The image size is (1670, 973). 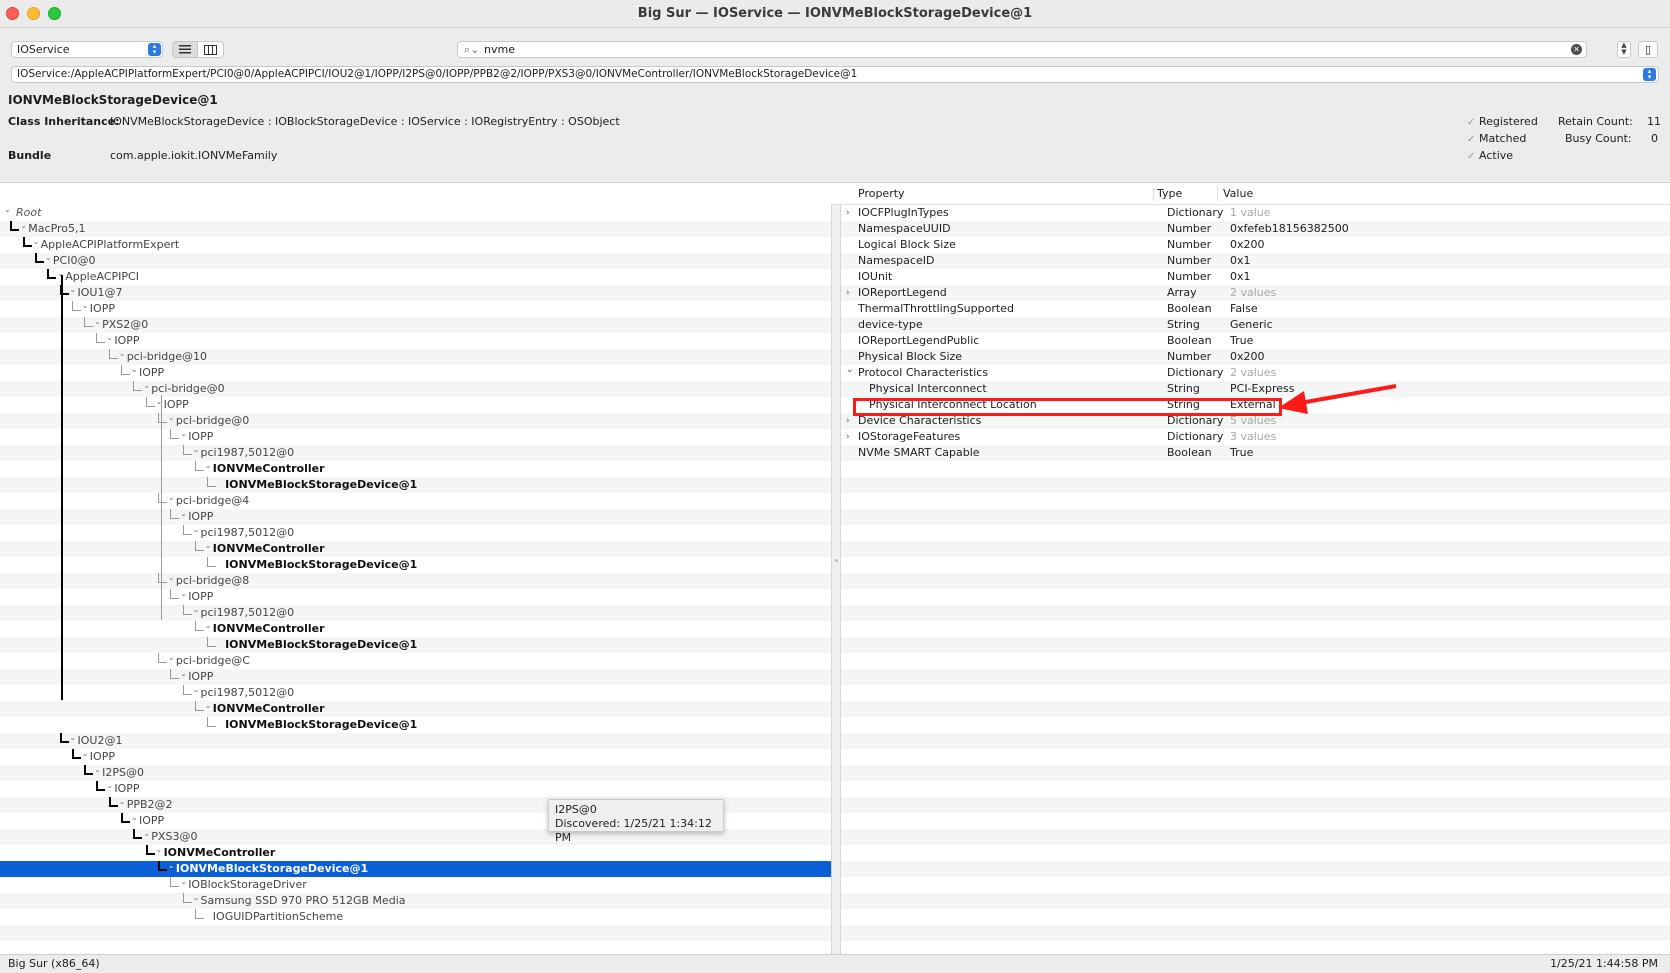 What do you see at coordinates (1255, 453) in the screenshot?
I see `property-row: NVMe SMART Capable Boolean True` at bounding box center [1255, 453].